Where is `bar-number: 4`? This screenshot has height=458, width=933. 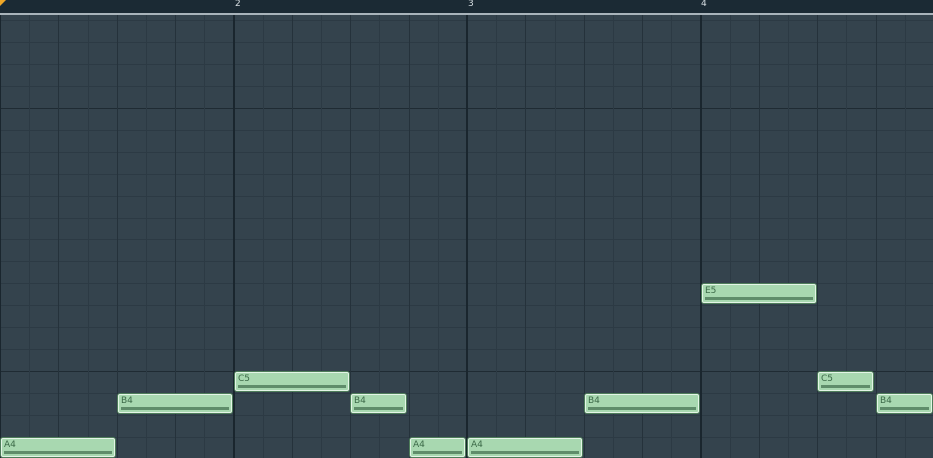 bar-number: 4 is located at coordinates (704, 4).